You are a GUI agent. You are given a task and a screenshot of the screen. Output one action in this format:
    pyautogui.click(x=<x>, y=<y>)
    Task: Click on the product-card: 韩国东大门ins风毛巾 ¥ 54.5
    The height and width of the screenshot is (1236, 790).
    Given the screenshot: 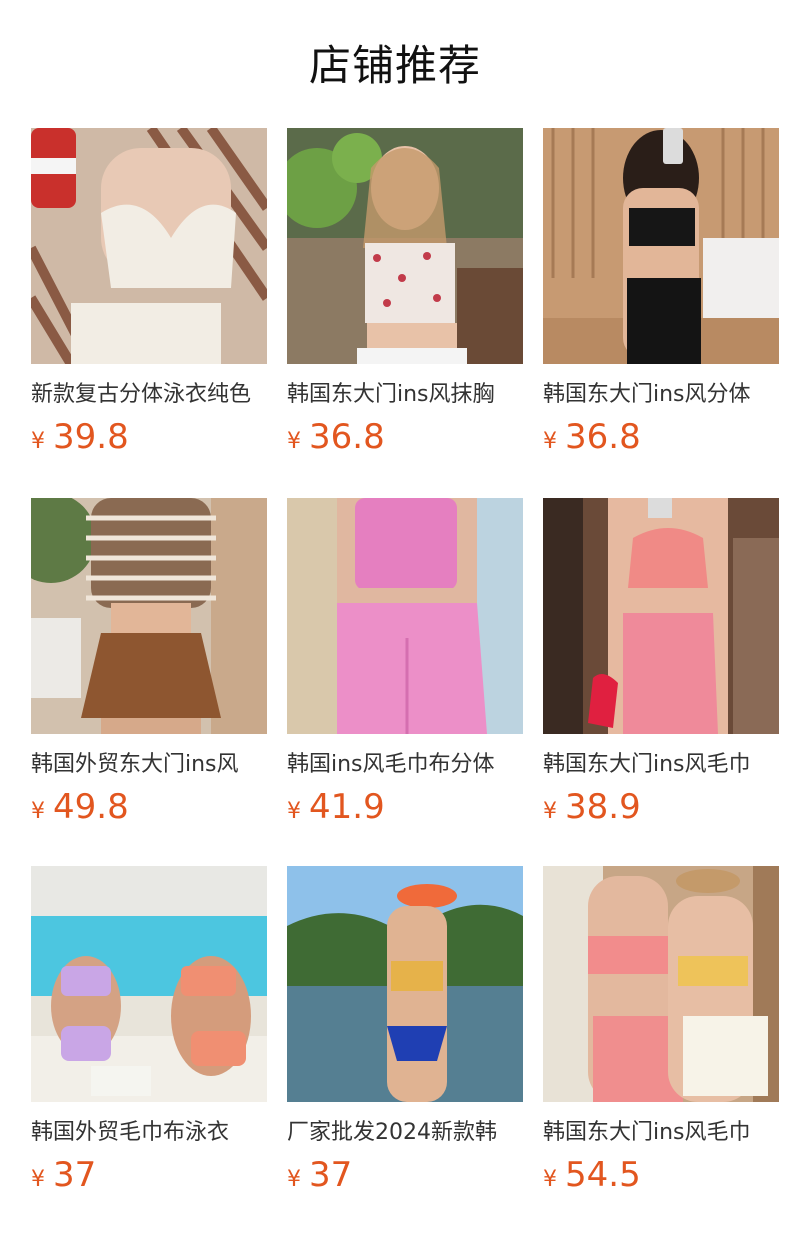 What is the action you would take?
    pyautogui.click(x=661, y=1030)
    